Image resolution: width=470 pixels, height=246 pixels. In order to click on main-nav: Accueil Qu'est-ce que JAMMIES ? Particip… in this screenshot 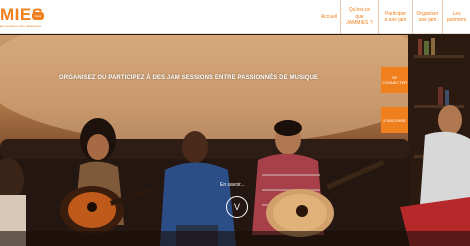, I will do `click(394, 17)`.